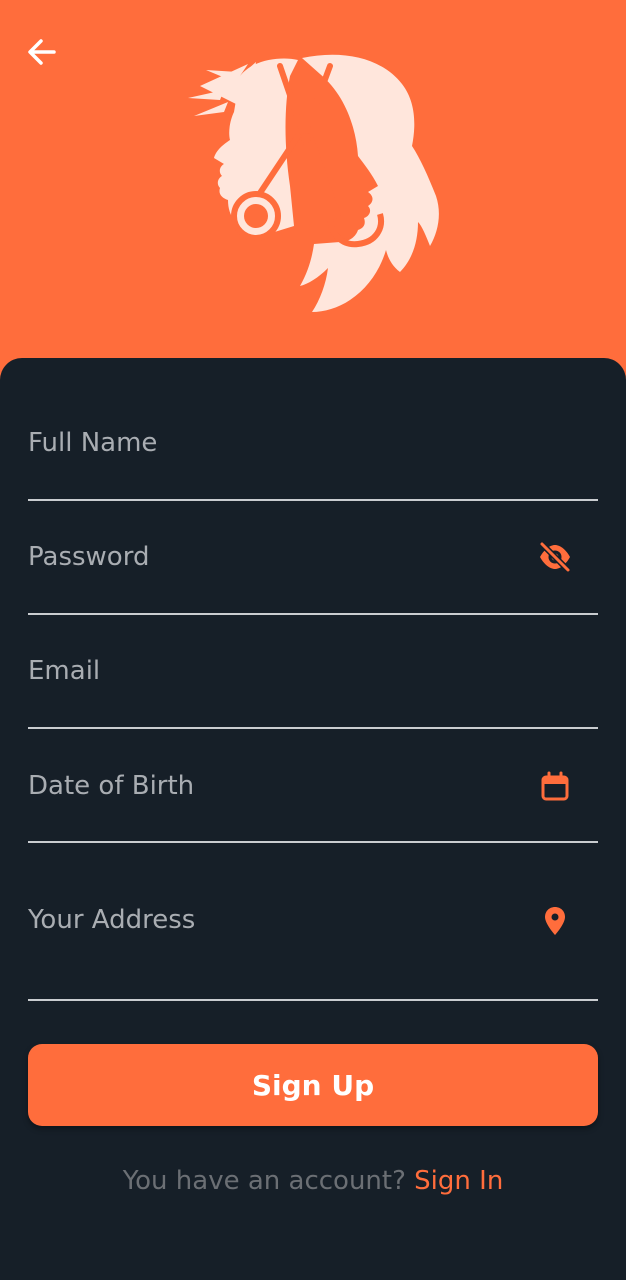 The width and height of the screenshot is (626, 1280). I want to click on address-input, so click(273, 920).